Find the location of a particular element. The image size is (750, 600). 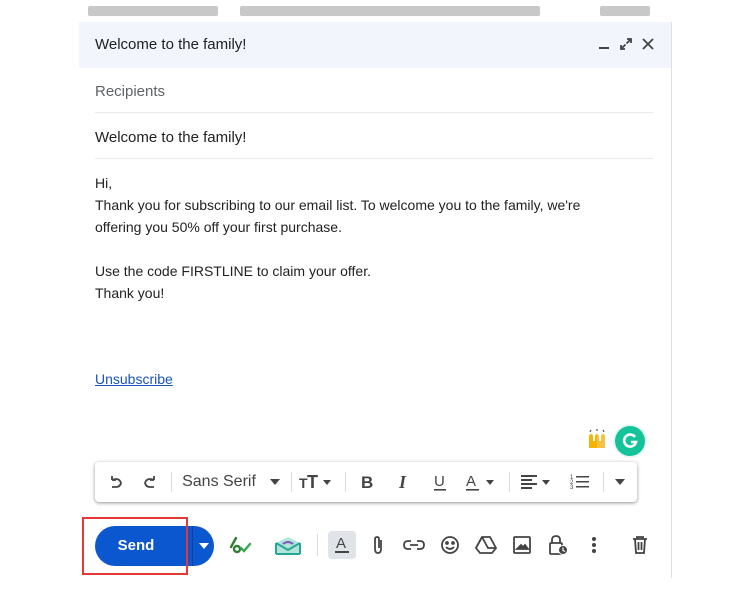

undo-icon is located at coordinates (116, 482).